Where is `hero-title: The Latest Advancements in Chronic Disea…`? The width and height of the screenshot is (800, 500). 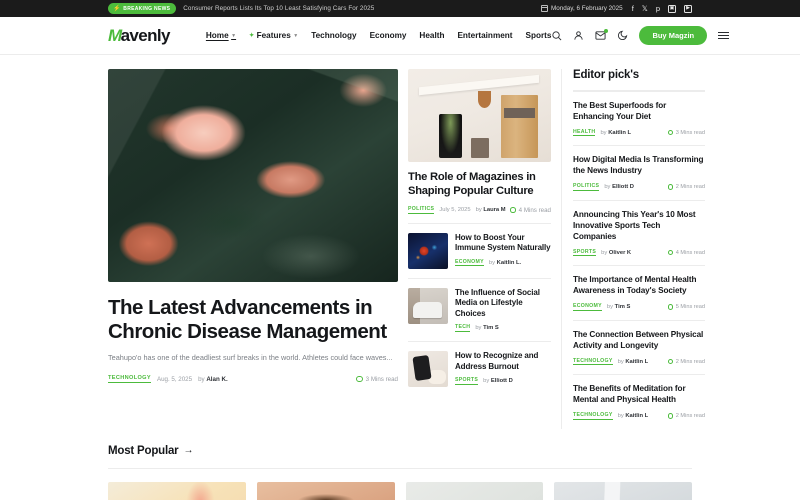
hero-title: The Latest Advancements in Chronic Disea… is located at coordinates (253, 320).